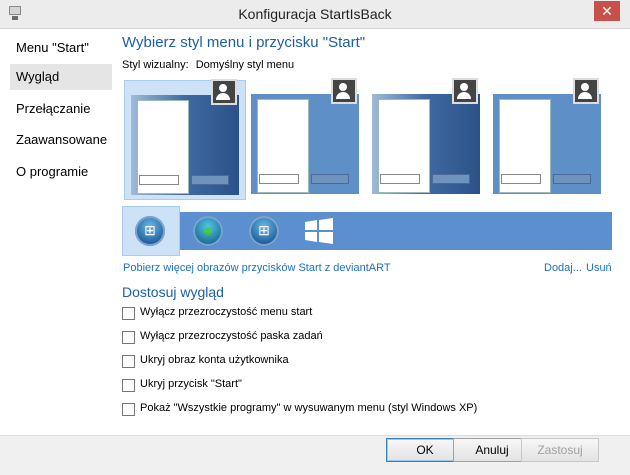  What do you see at coordinates (214, 360) in the screenshot?
I see `checkbox-label: Ukryj obraz konta użytkownika` at bounding box center [214, 360].